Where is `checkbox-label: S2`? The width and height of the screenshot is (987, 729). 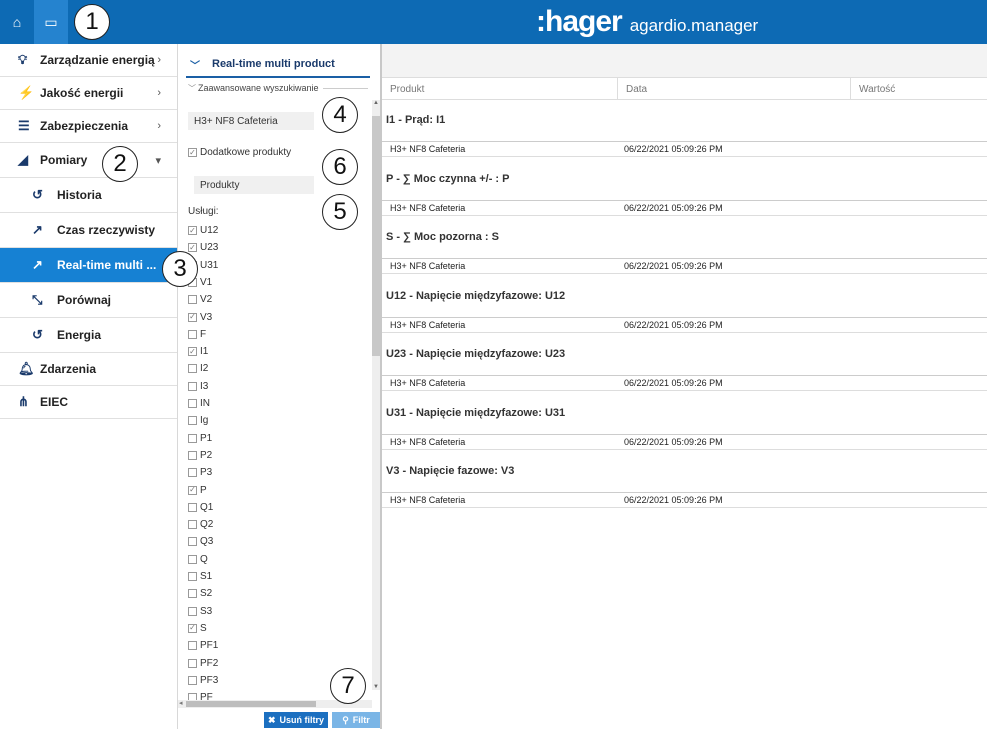
checkbox-label: S2 is located at coordinates (206, 594).